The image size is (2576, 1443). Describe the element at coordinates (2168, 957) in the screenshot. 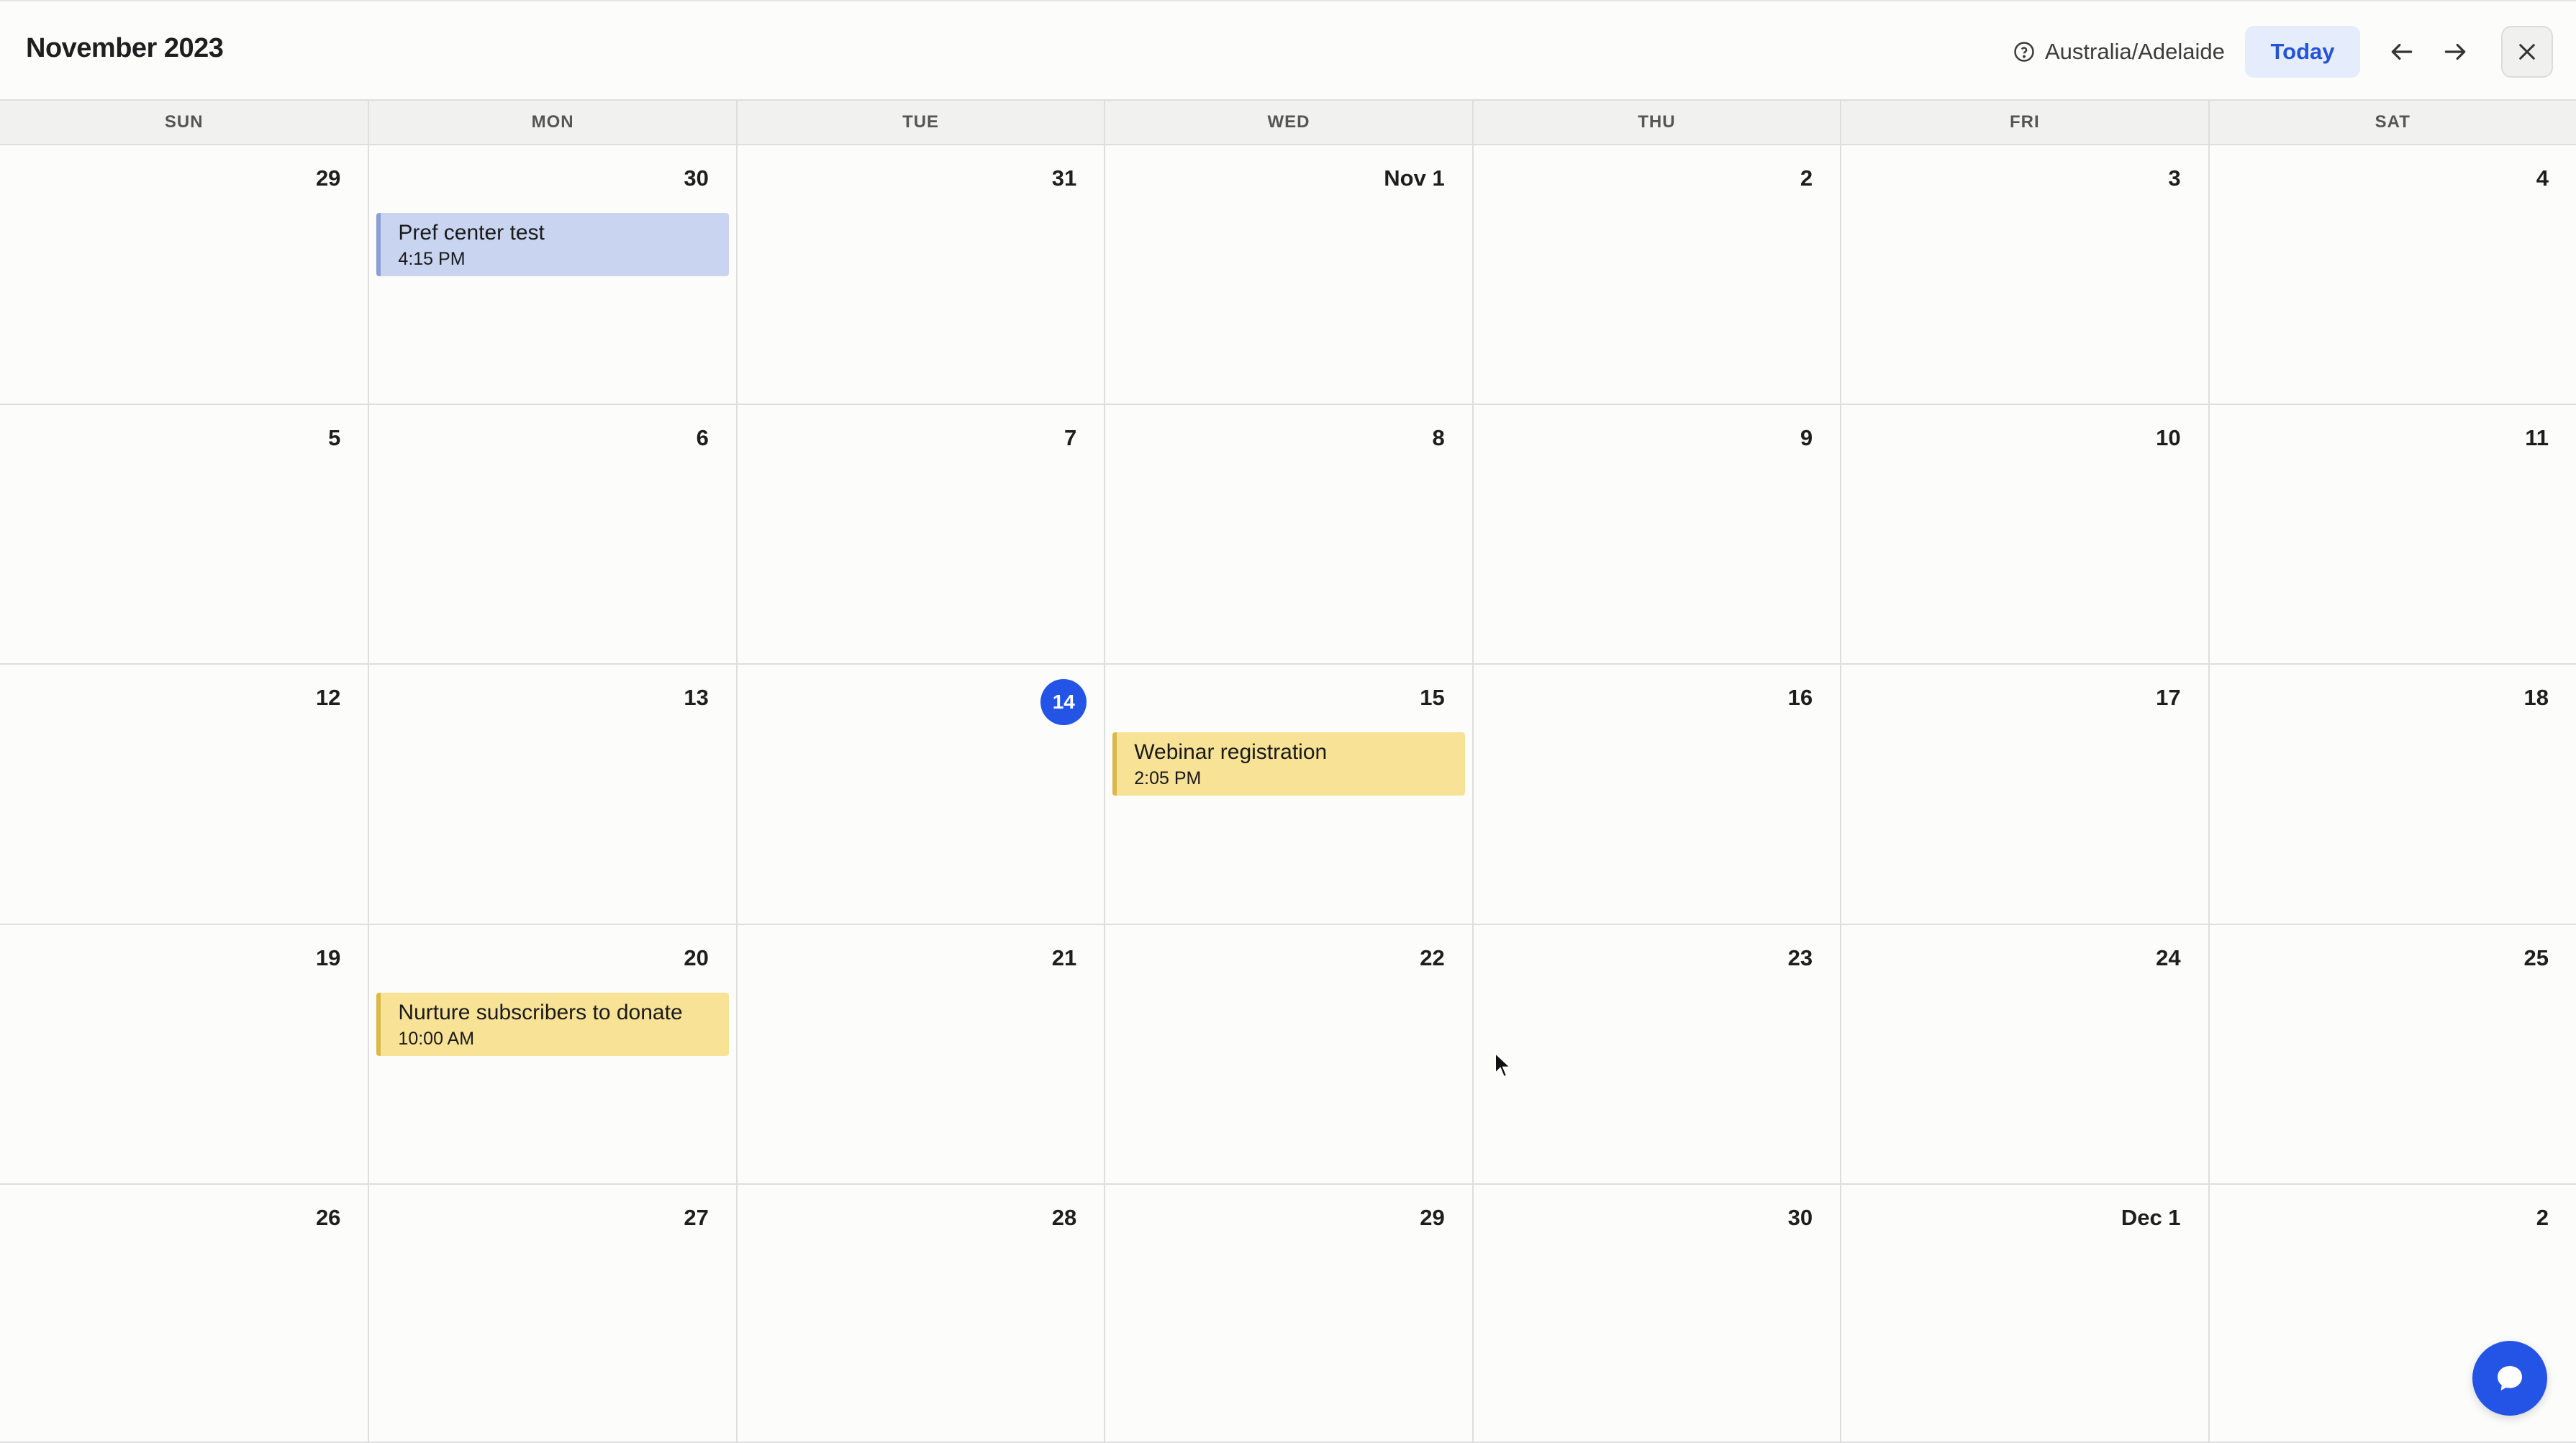

I see `day-number: 24` at that location.